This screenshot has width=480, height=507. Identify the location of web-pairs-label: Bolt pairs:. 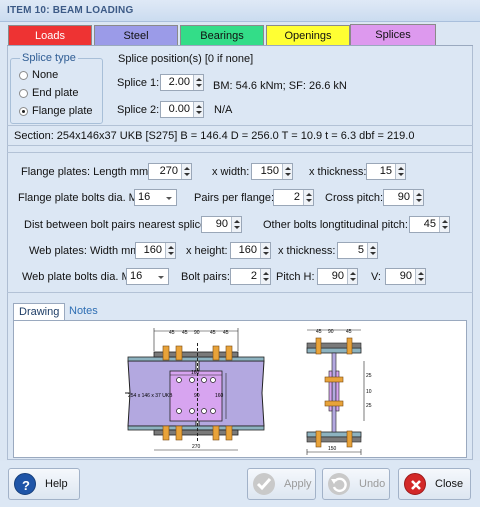
(205, 277).